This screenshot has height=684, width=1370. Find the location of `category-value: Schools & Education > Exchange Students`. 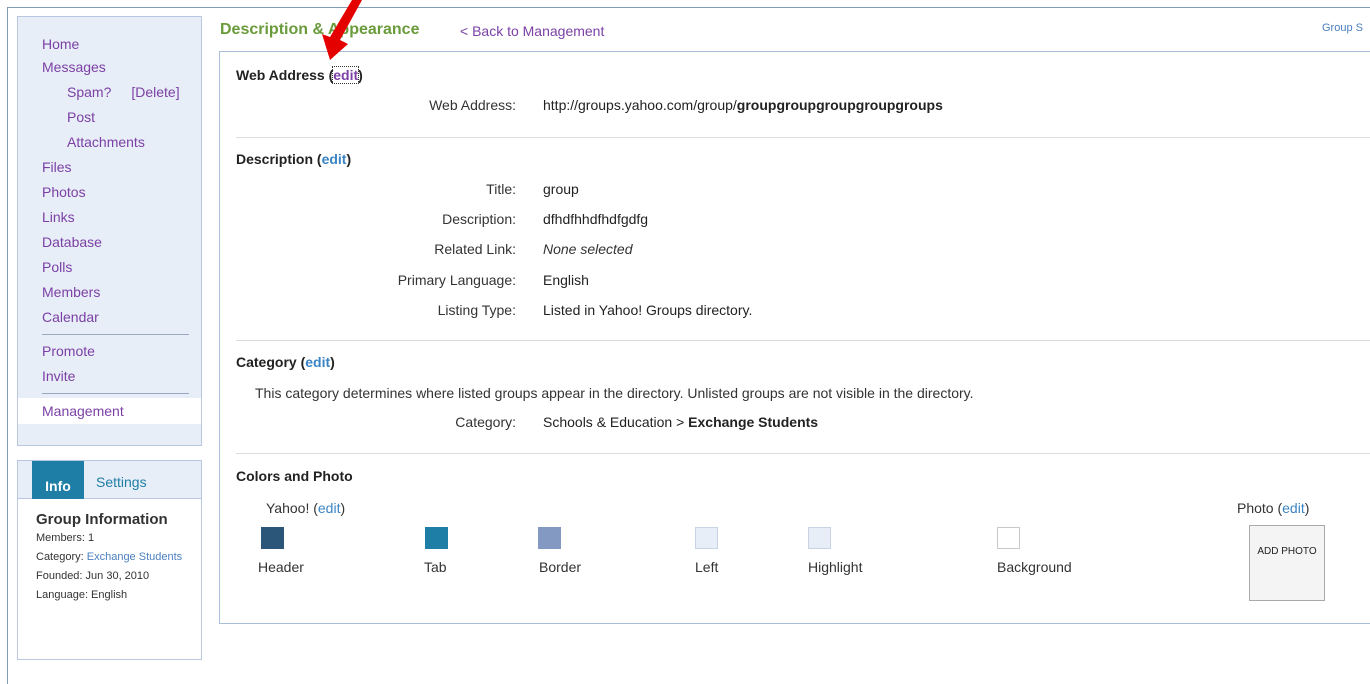

category-value: Schools & Education > Exchange Students is located at coordinates (681, 422).